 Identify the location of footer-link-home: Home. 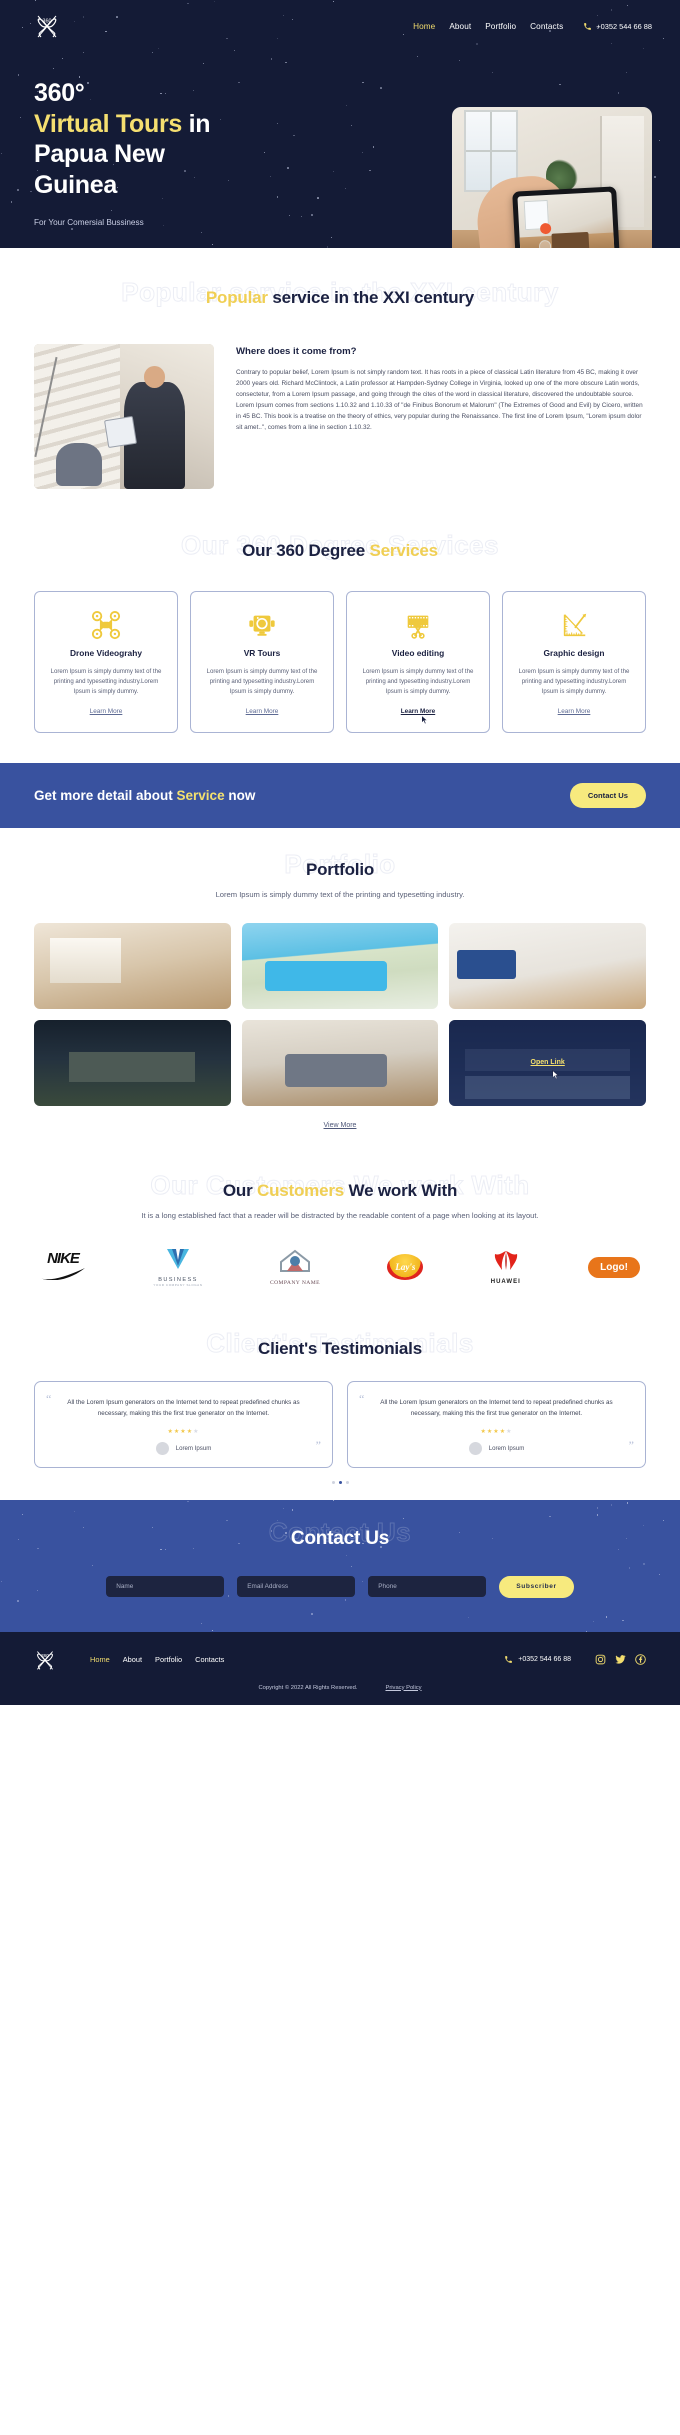
(100, 1659).